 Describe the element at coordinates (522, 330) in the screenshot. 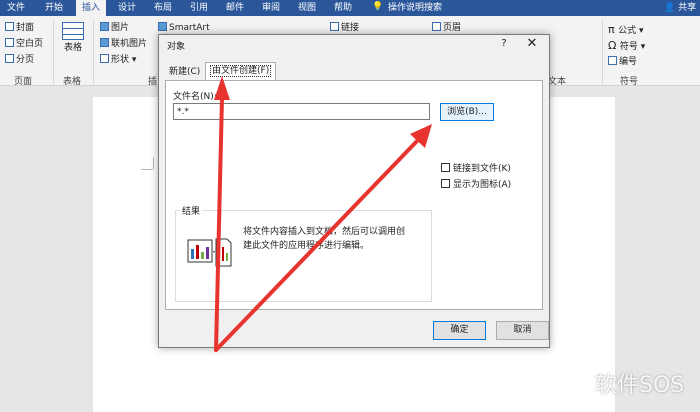

I see `cancel-button: 取消` at that location.